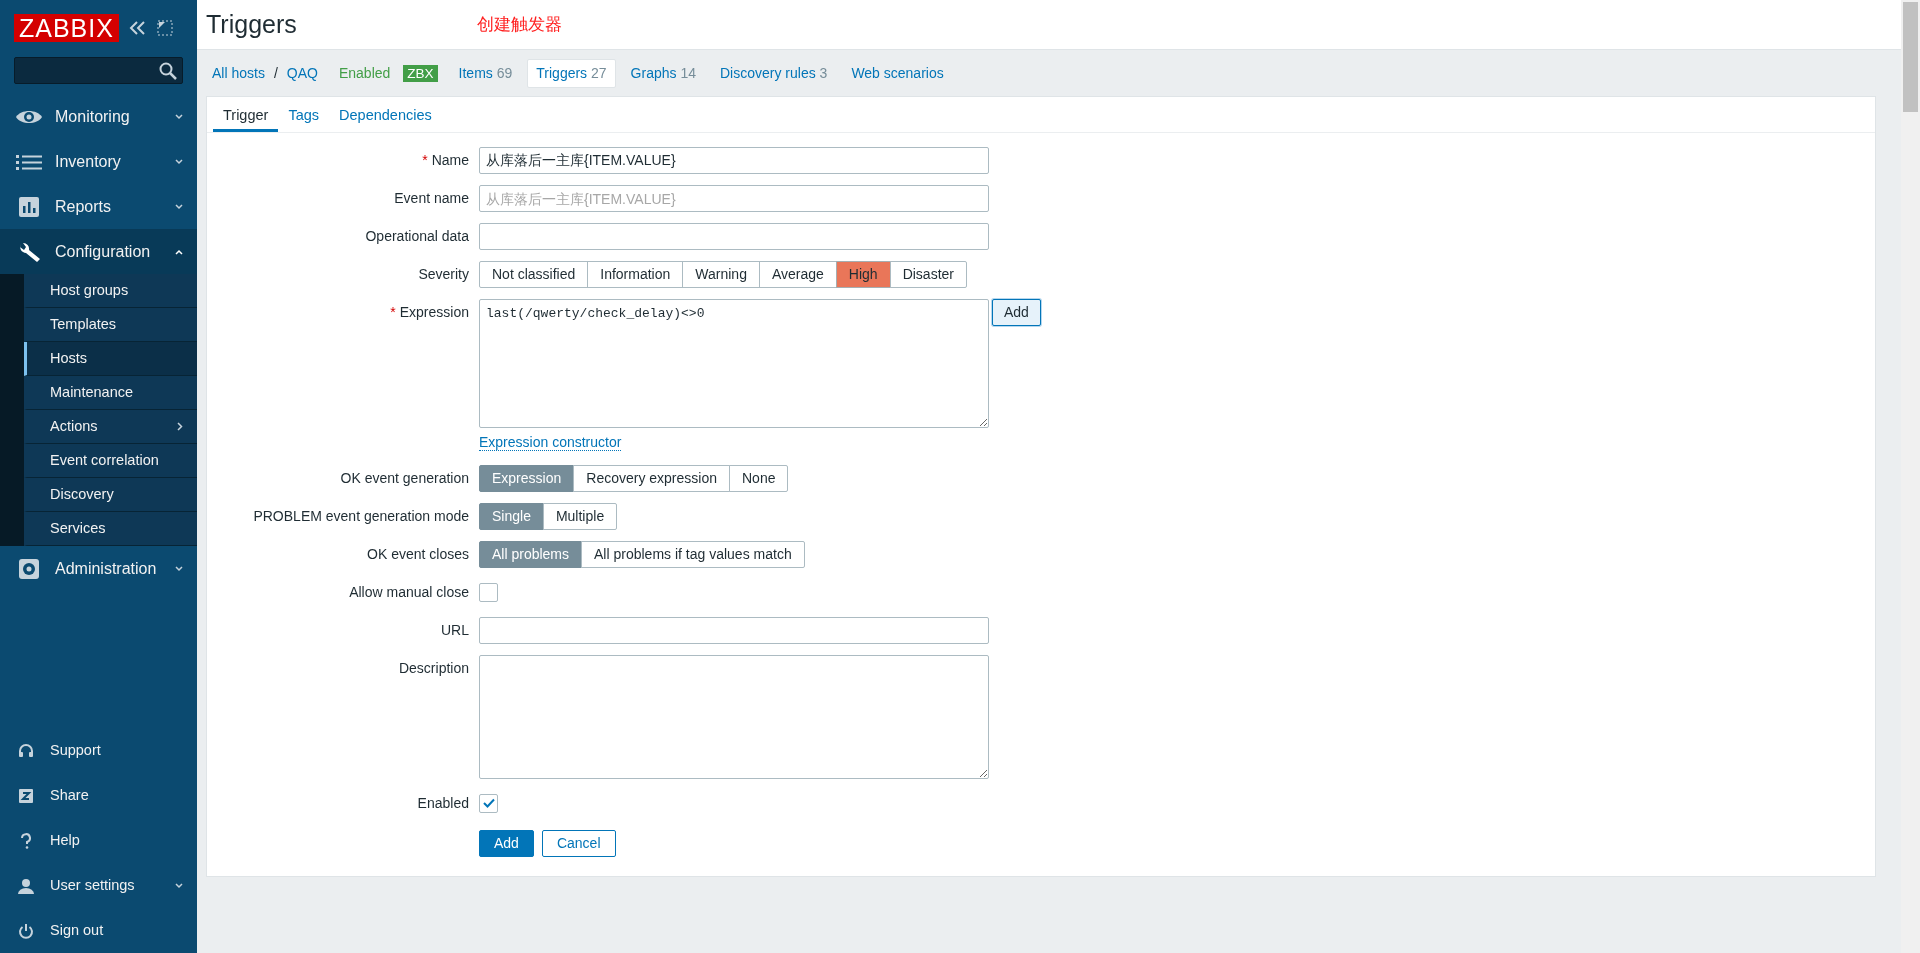 The image size is (1920, 953). Describe the element at coordinates (26, 840) in the screenshot. I see `help-icon` at that location.